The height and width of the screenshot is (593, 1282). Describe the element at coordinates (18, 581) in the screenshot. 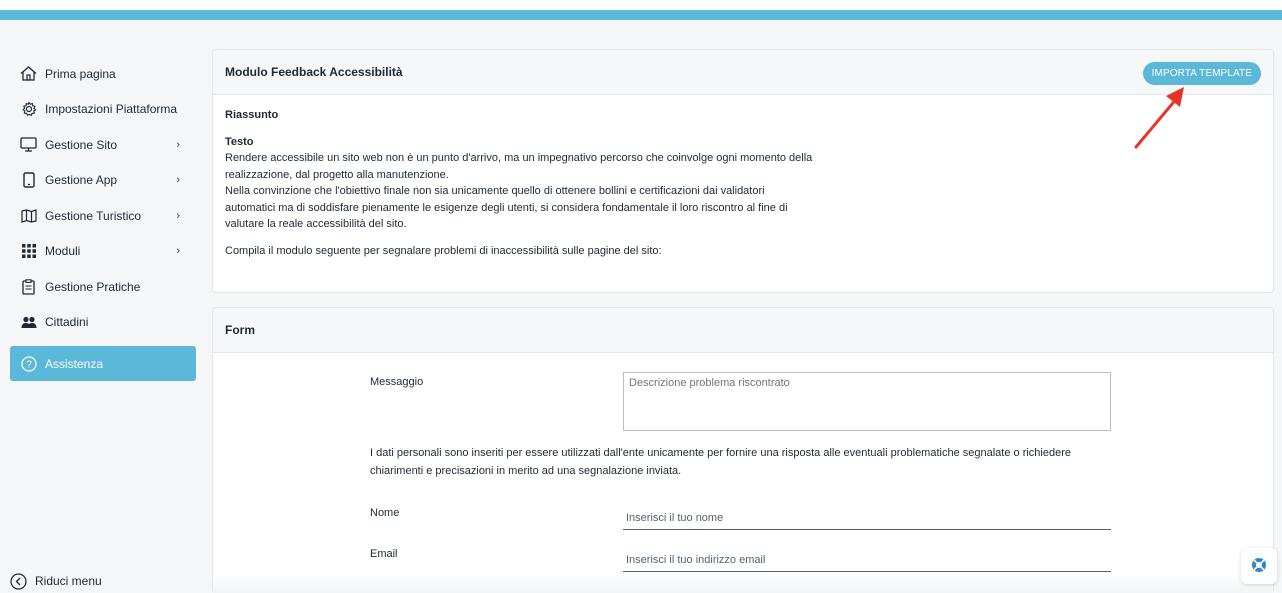

I see `chevron-left-circle-icon` at that location.